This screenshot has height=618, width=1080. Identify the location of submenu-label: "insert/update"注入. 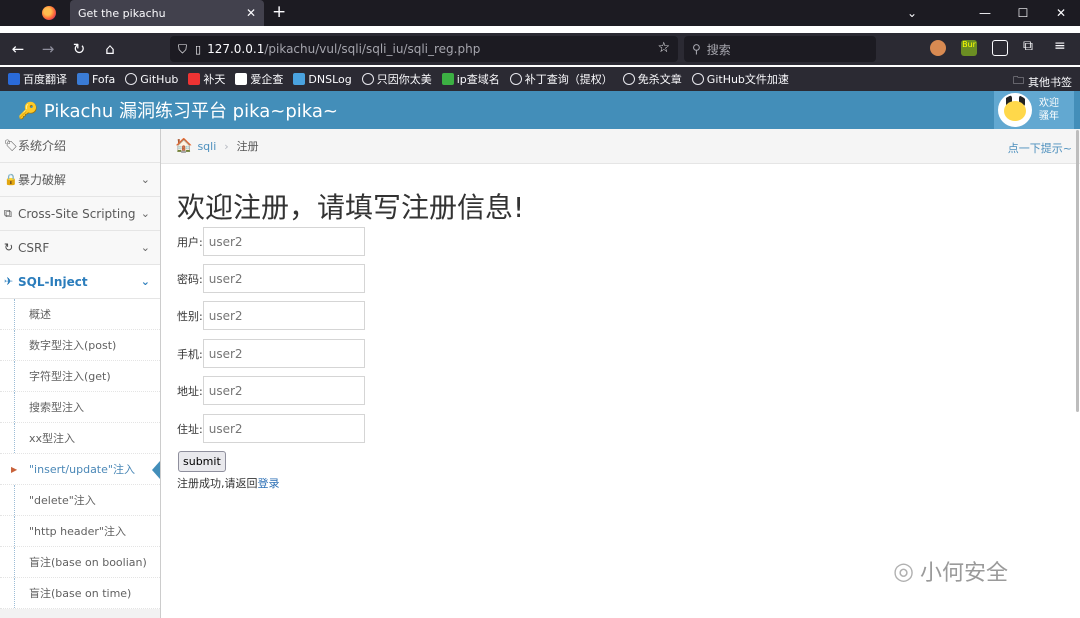
(82, 469).